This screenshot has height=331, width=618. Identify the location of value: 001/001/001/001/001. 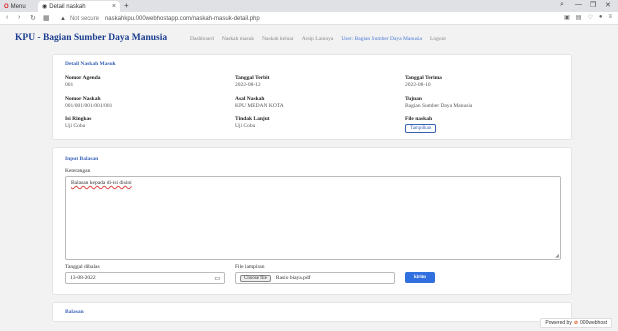
(89, 106).